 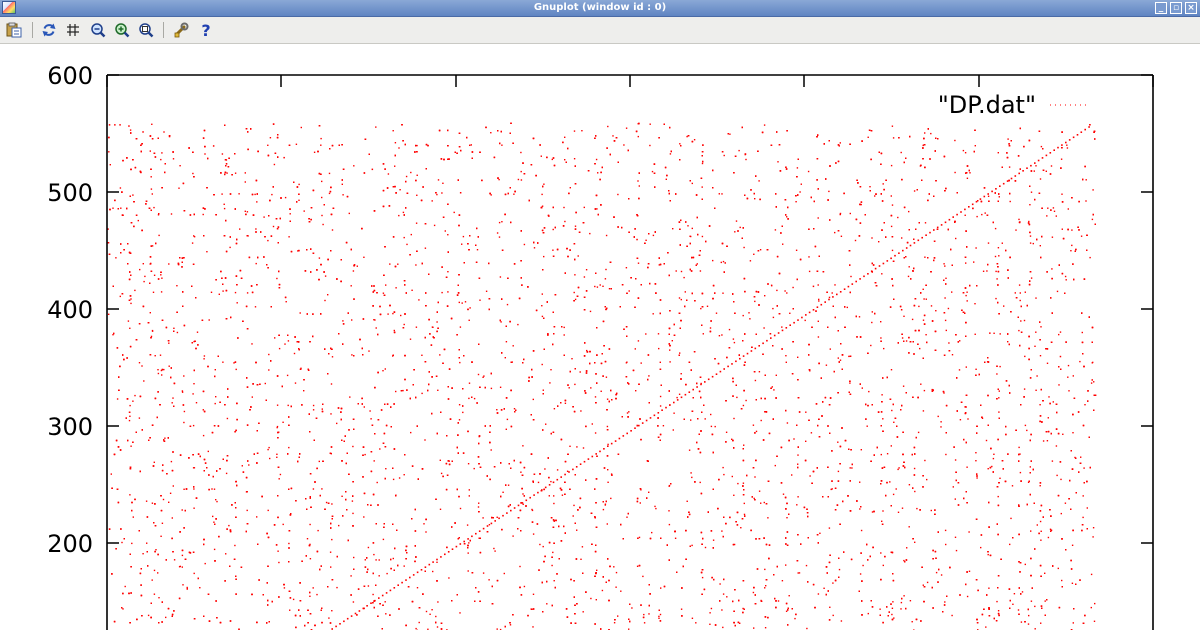 What do you see at coordinates (600, 8) in the screenshot?
I see `title-bar: Gnuplot (window id : 0) _ ▫ ×` at bounding box center [600, 8].